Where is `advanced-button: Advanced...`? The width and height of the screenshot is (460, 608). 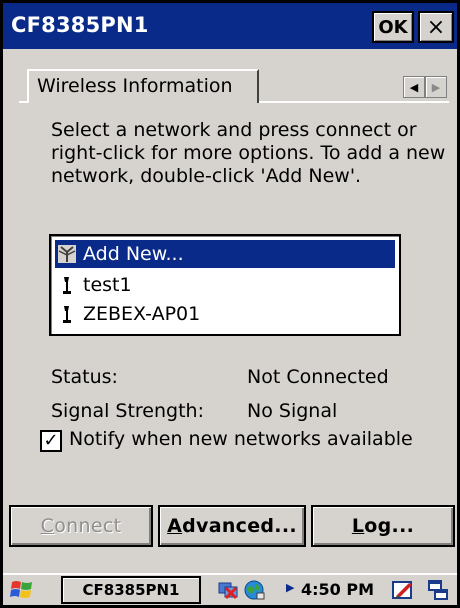
advanced-button: Advanced... is located at coordinates (232, 526).